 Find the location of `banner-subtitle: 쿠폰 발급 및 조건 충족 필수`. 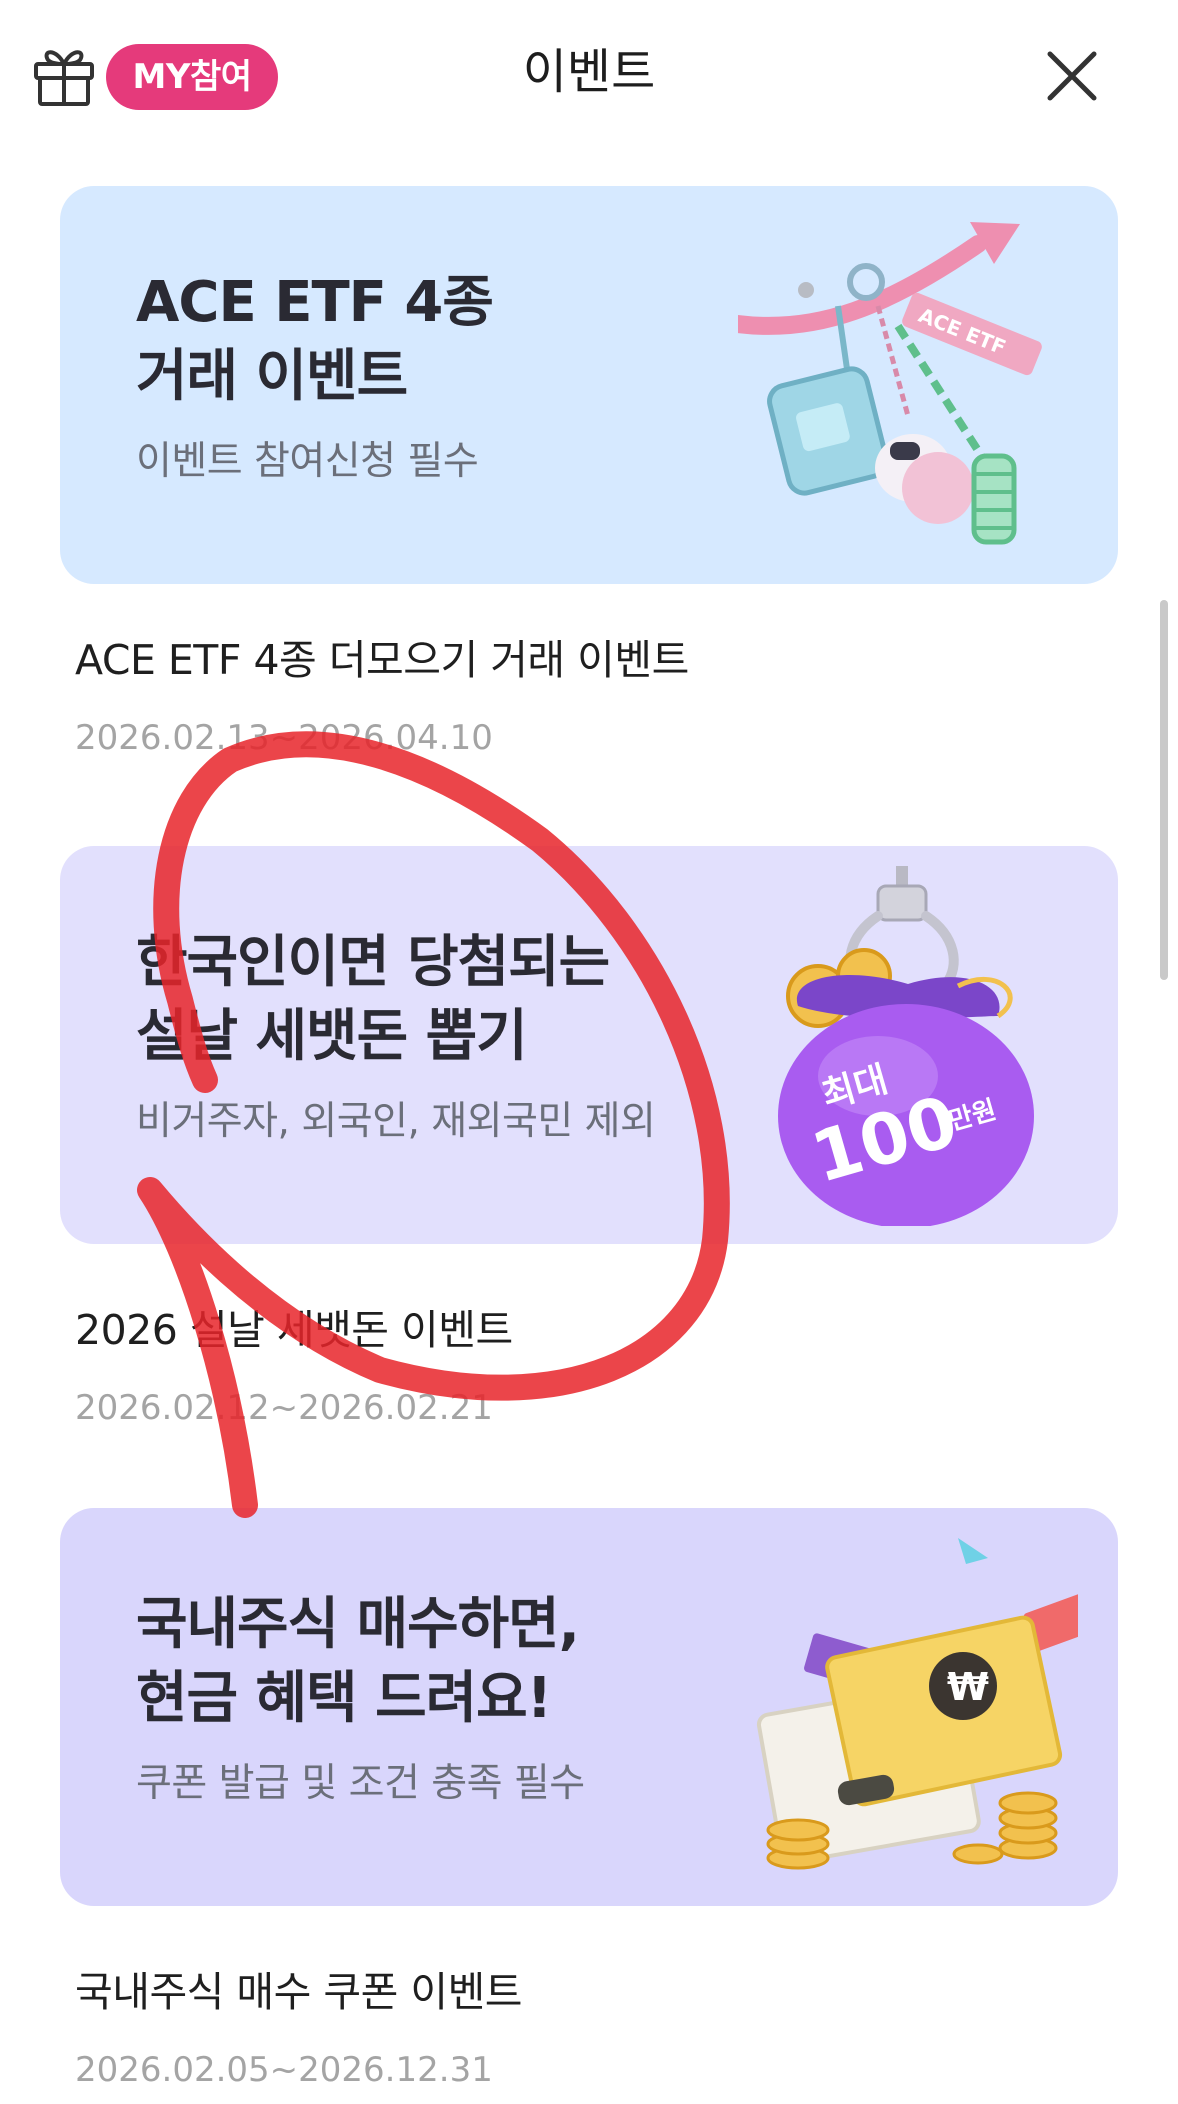

banner-subtitle: 쿠폰 발급 및 조건 충족 필수 is located at coordinates (360, 1783).